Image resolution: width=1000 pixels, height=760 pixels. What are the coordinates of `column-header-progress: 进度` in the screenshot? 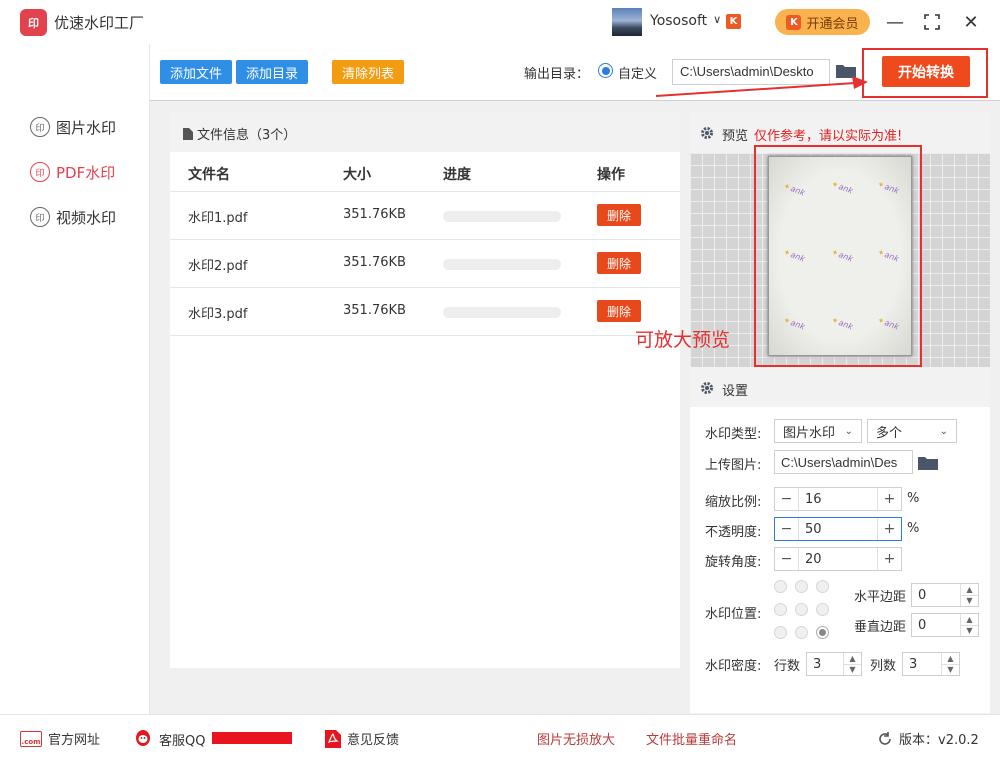 It's located at (457, 175).